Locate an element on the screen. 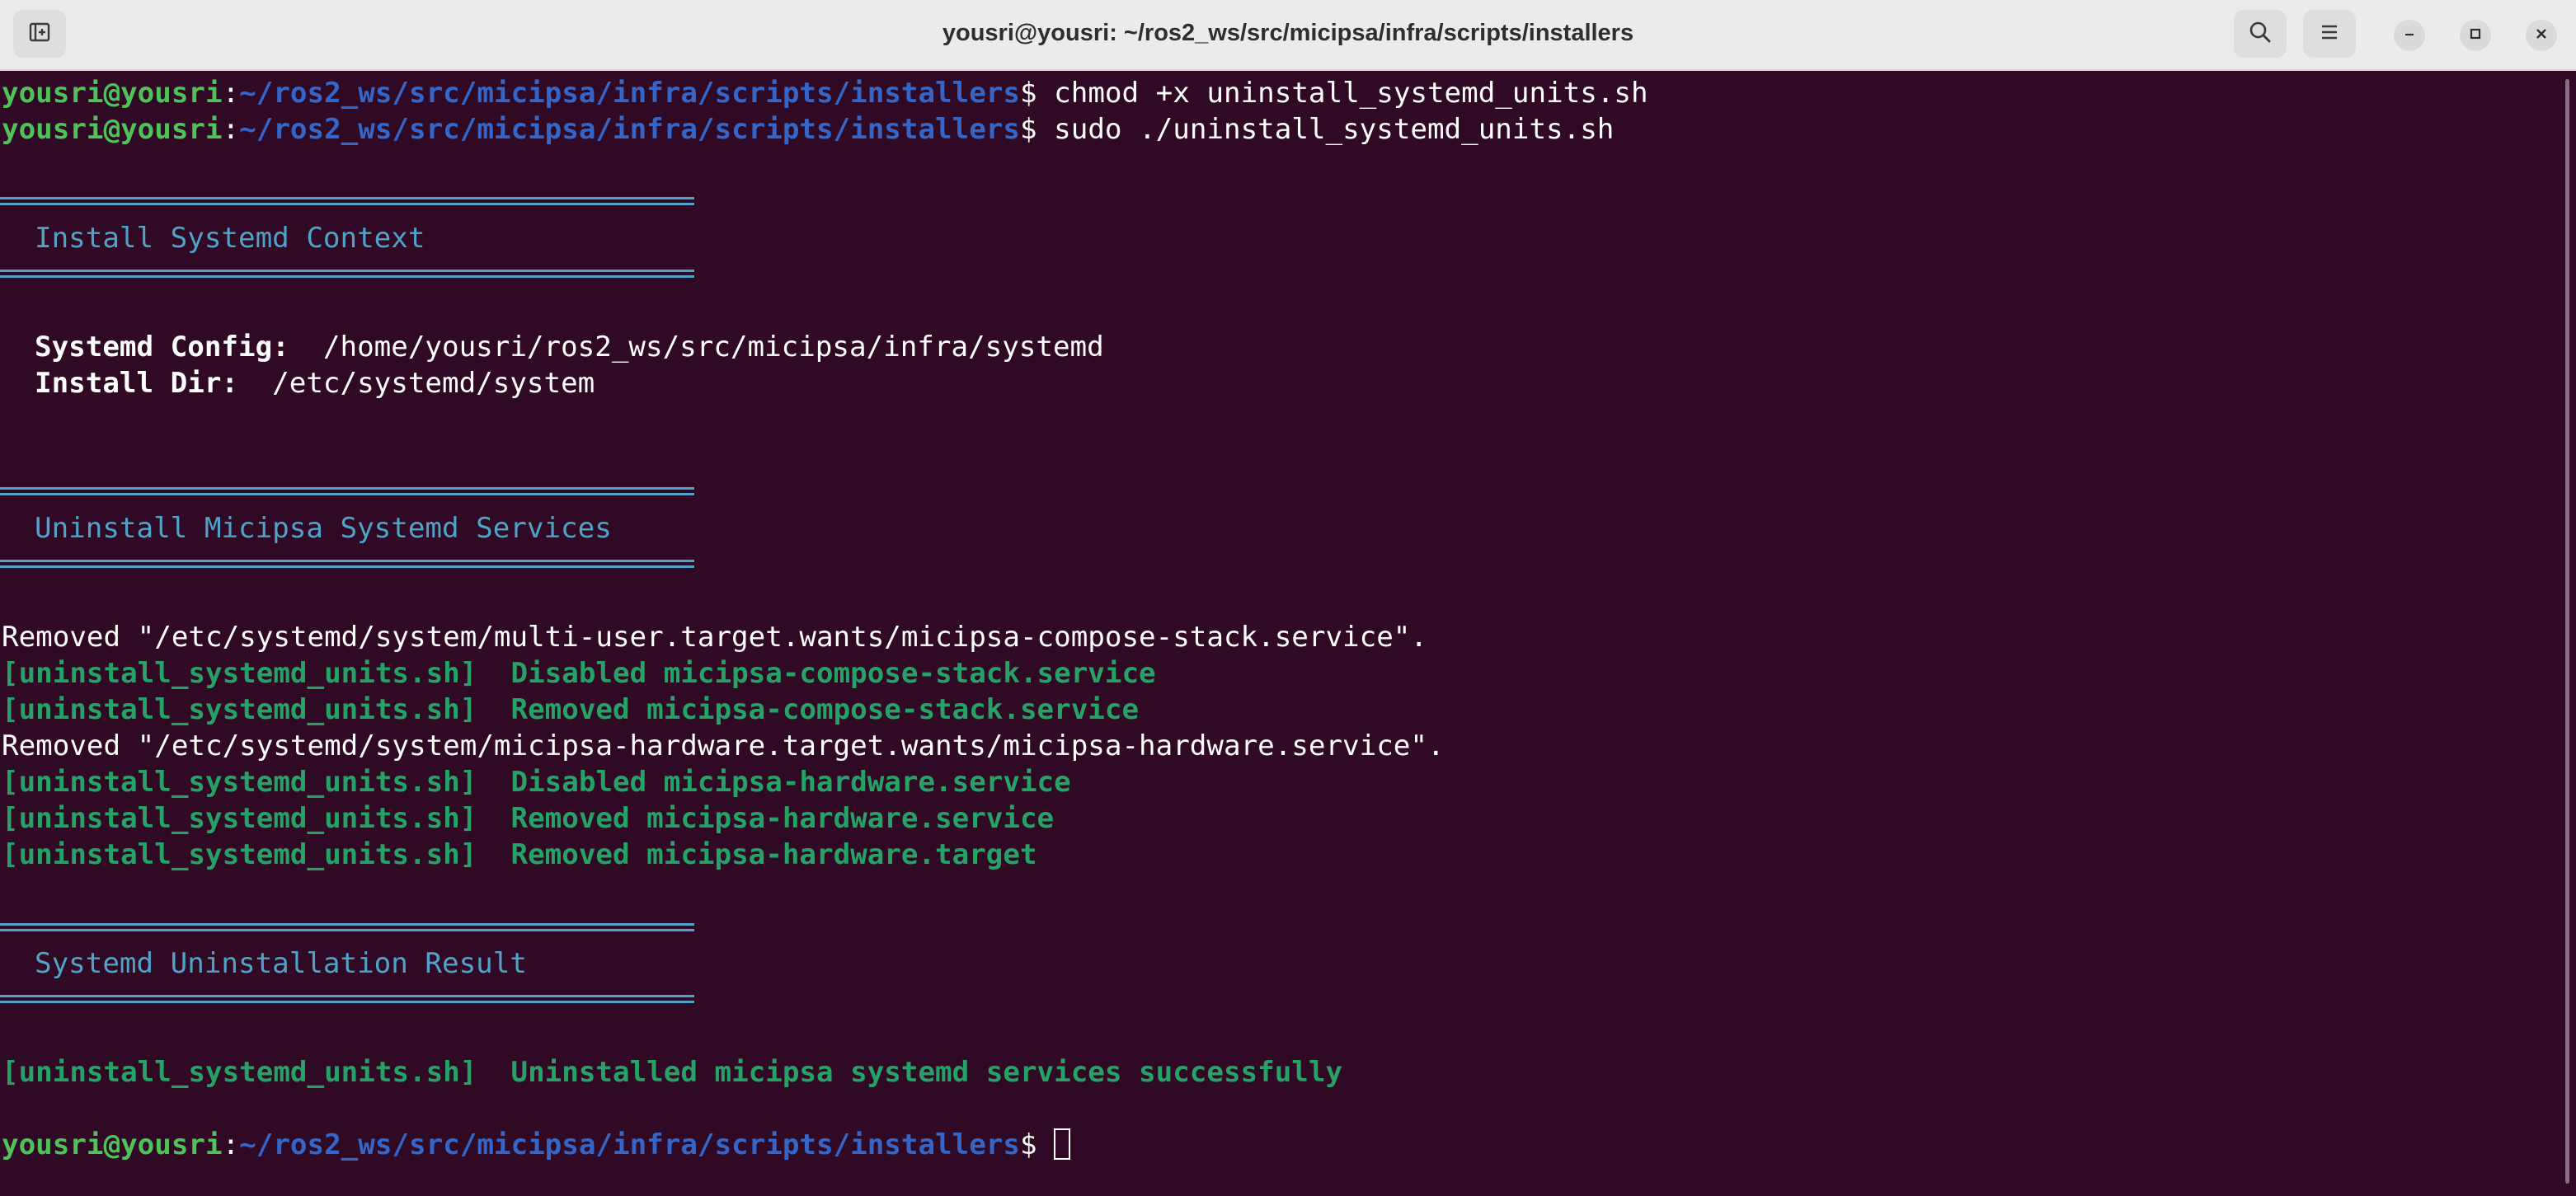 The width and height of the screenshot is (2576, 1196). context-install-dir: Install Dir: /etc/systemd/system is located at coordinates (315, 383).